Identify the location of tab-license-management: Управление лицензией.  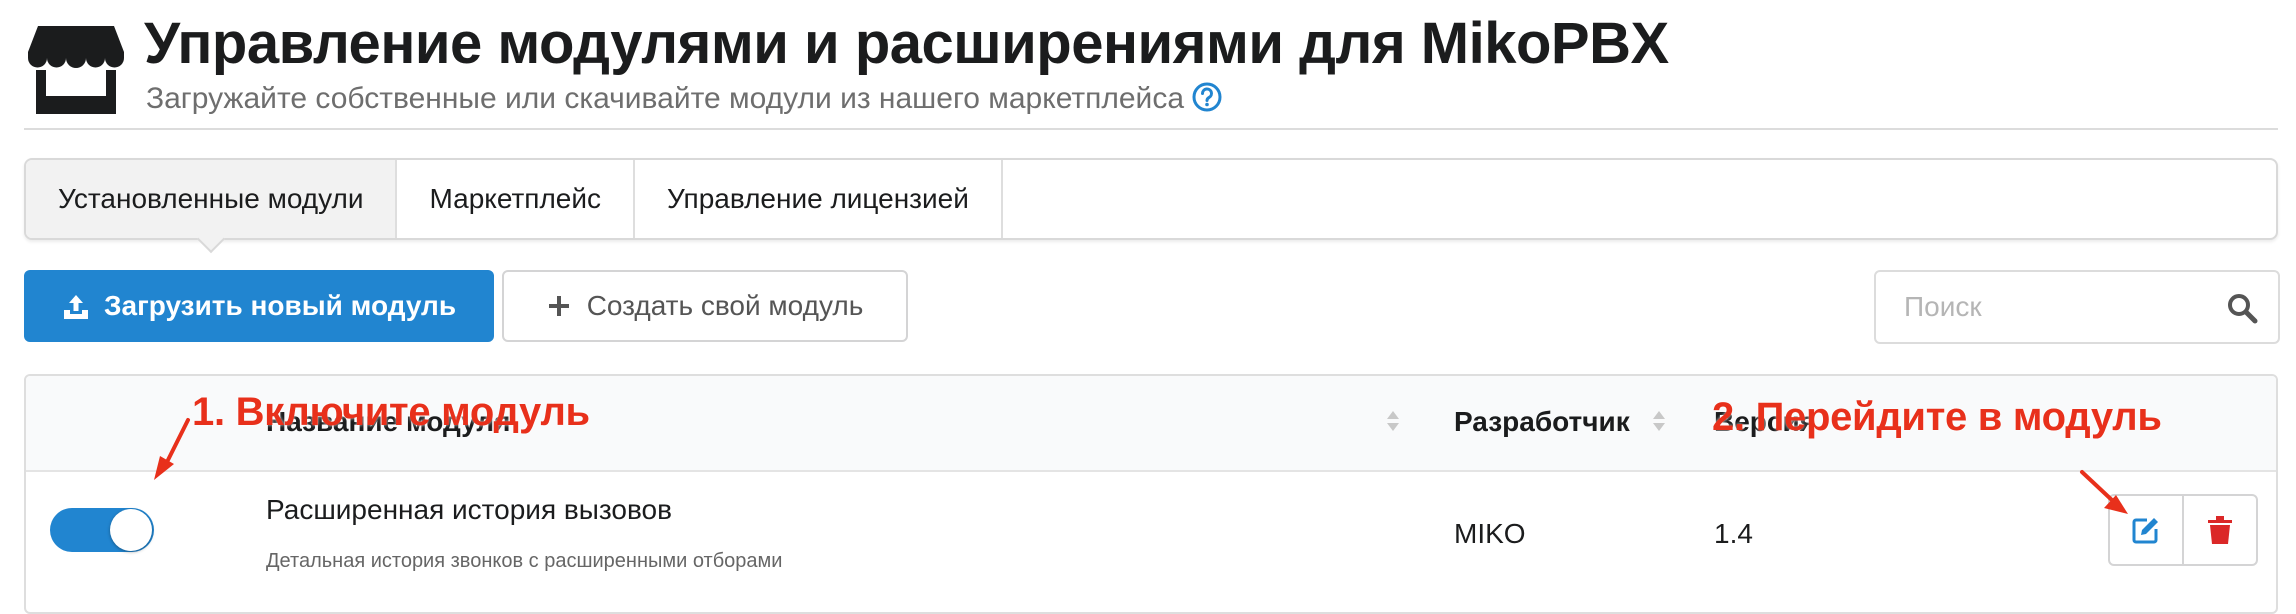
(819, 199).